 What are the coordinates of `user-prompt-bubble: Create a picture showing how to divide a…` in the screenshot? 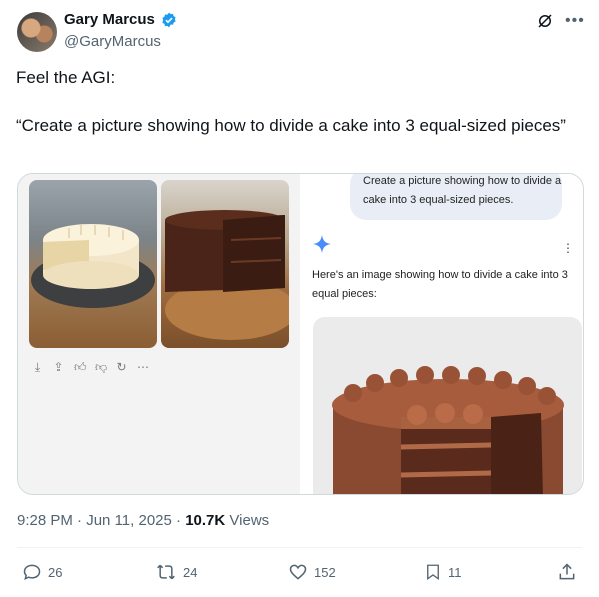 It's located at (456, 197).